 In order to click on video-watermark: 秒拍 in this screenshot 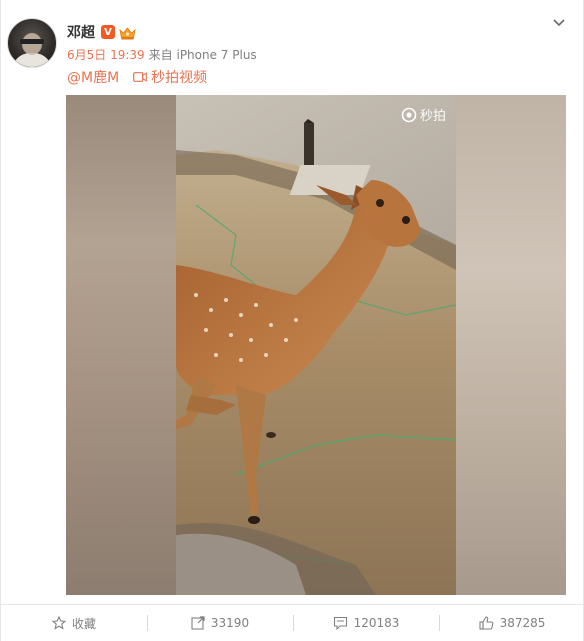, I will do `click(423, 114)`.